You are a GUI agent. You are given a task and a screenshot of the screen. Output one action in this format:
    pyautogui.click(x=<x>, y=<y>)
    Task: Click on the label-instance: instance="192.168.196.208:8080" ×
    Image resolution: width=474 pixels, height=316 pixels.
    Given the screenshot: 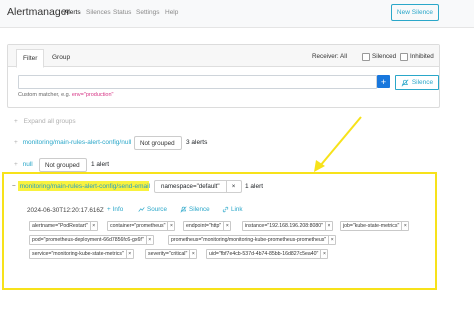 What is the action you would take?
    pyautogui.click(x=287, y=226)
    